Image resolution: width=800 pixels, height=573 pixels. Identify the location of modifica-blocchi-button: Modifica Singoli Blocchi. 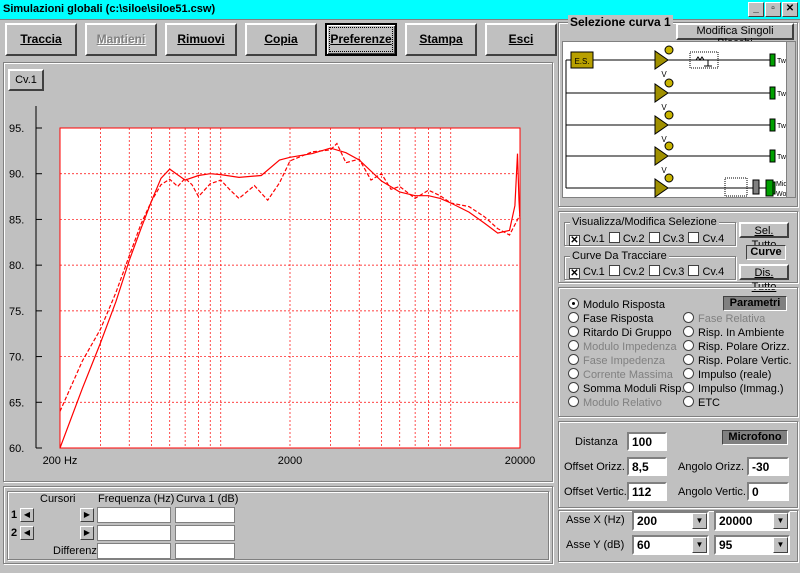
(735, 36).